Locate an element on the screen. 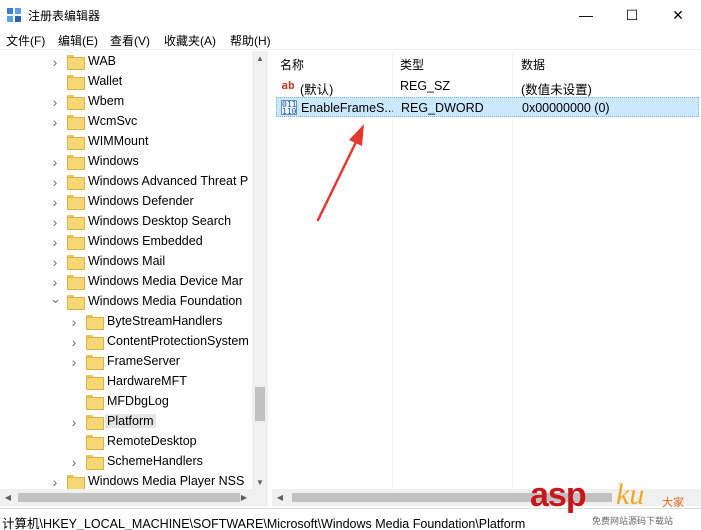 The width and height of the screenshot is (701, 530). tree-item-label: WcmSvc is located at coordinates (113, 121).